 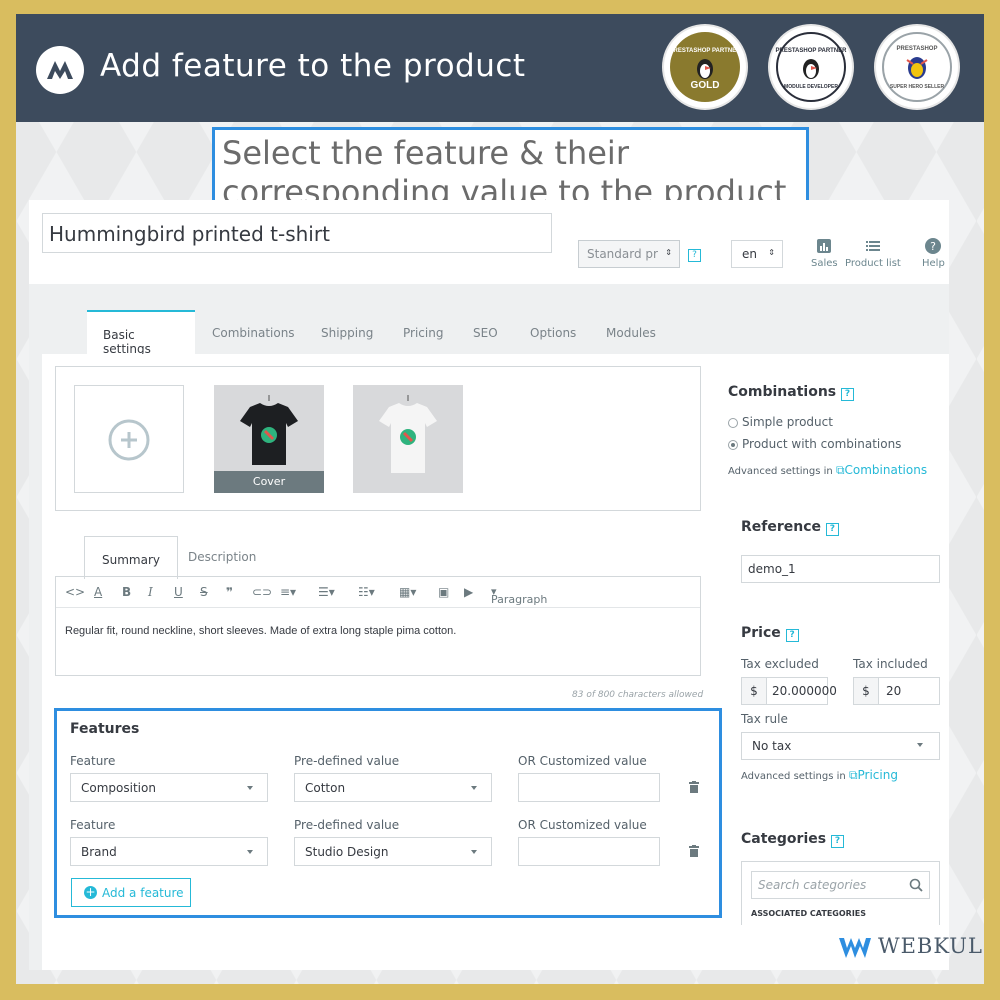 What do you see at coordinates (141, 333) in the screenshot?
I see `tab-basic-settings: Basic settings` at bounding box center [141, 333].